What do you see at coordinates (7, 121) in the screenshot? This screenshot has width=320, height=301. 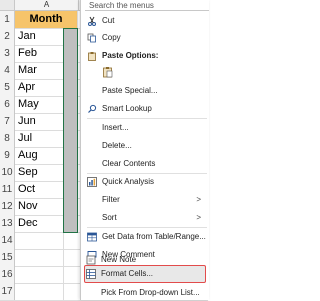 I see `row-number: 7` at bounding box center [7, 121].